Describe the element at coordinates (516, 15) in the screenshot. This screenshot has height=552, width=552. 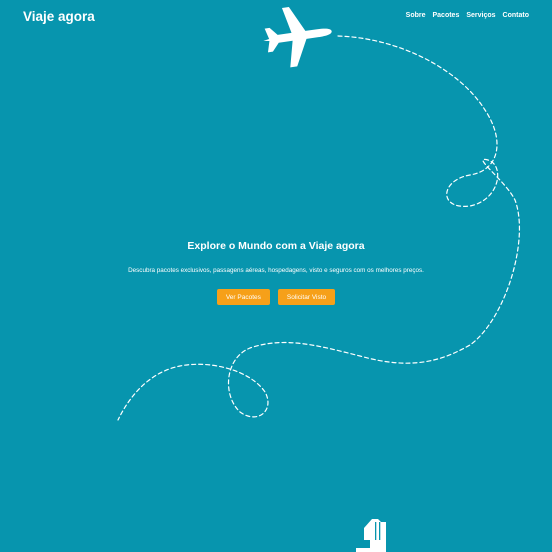
I see `nav-link-contact: Contato` at that location.